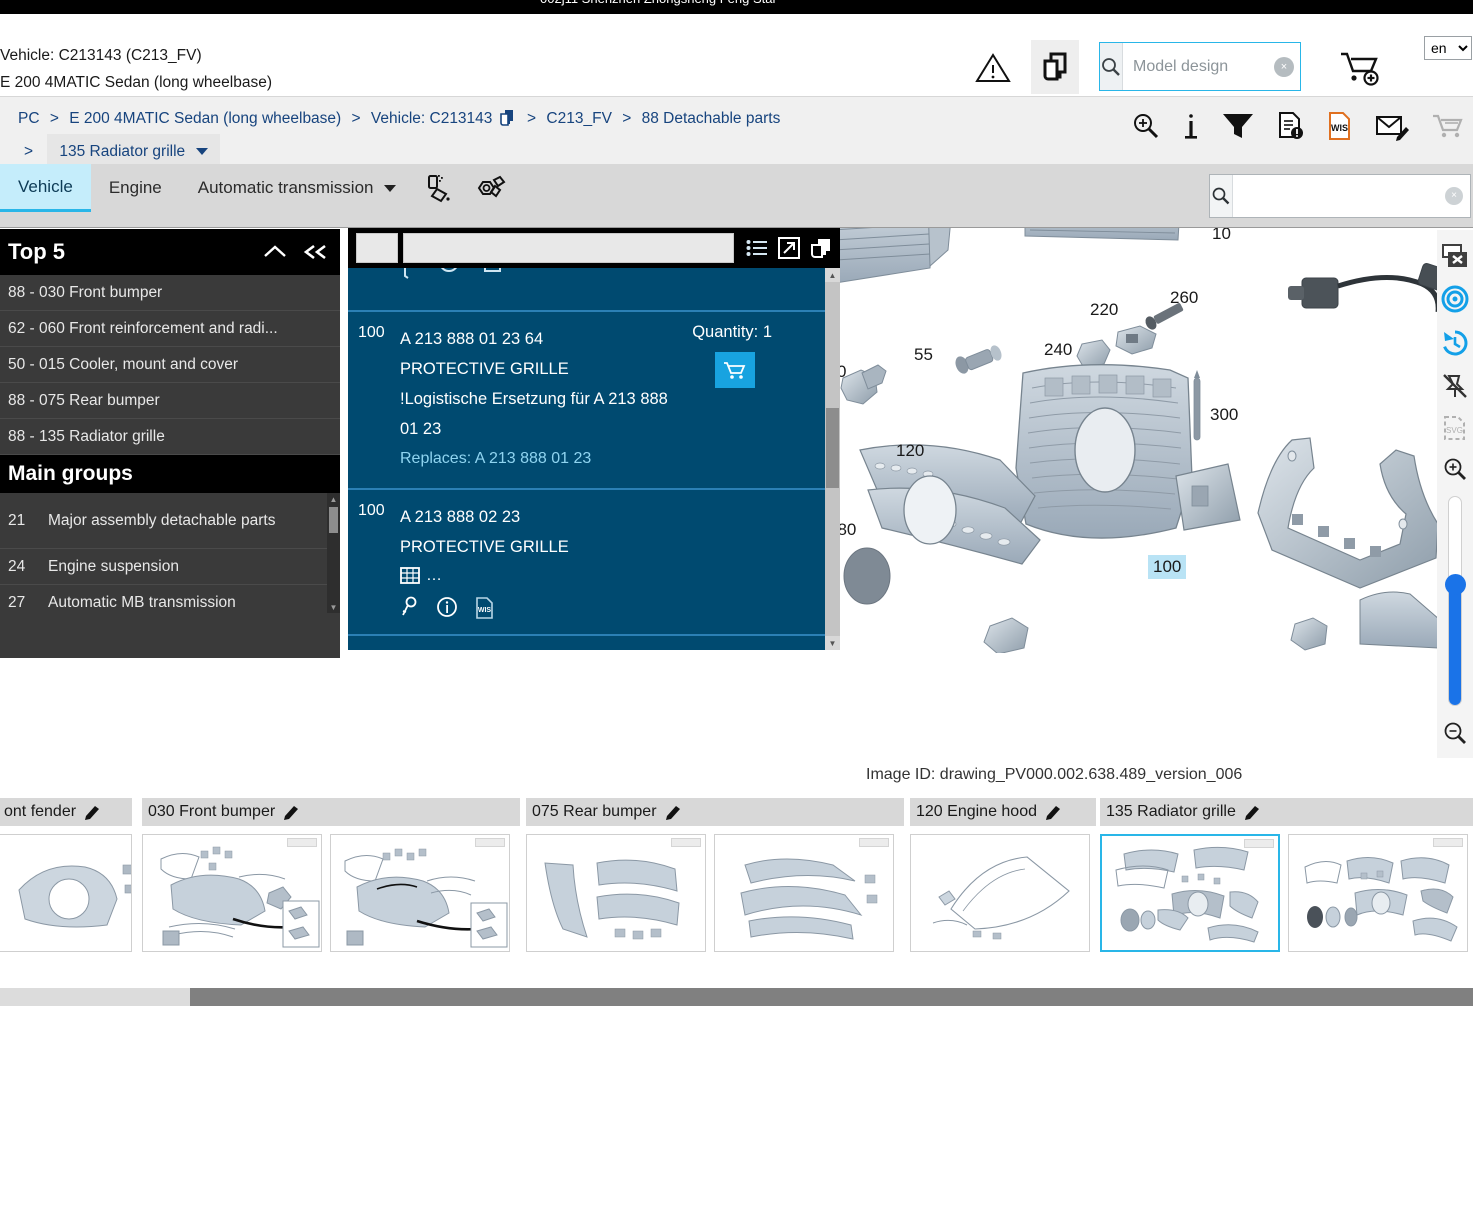  What do you see at coordinates (447, 608) in the screenshot?
I see `info-circle-icon` at bounding box center [447, 608].